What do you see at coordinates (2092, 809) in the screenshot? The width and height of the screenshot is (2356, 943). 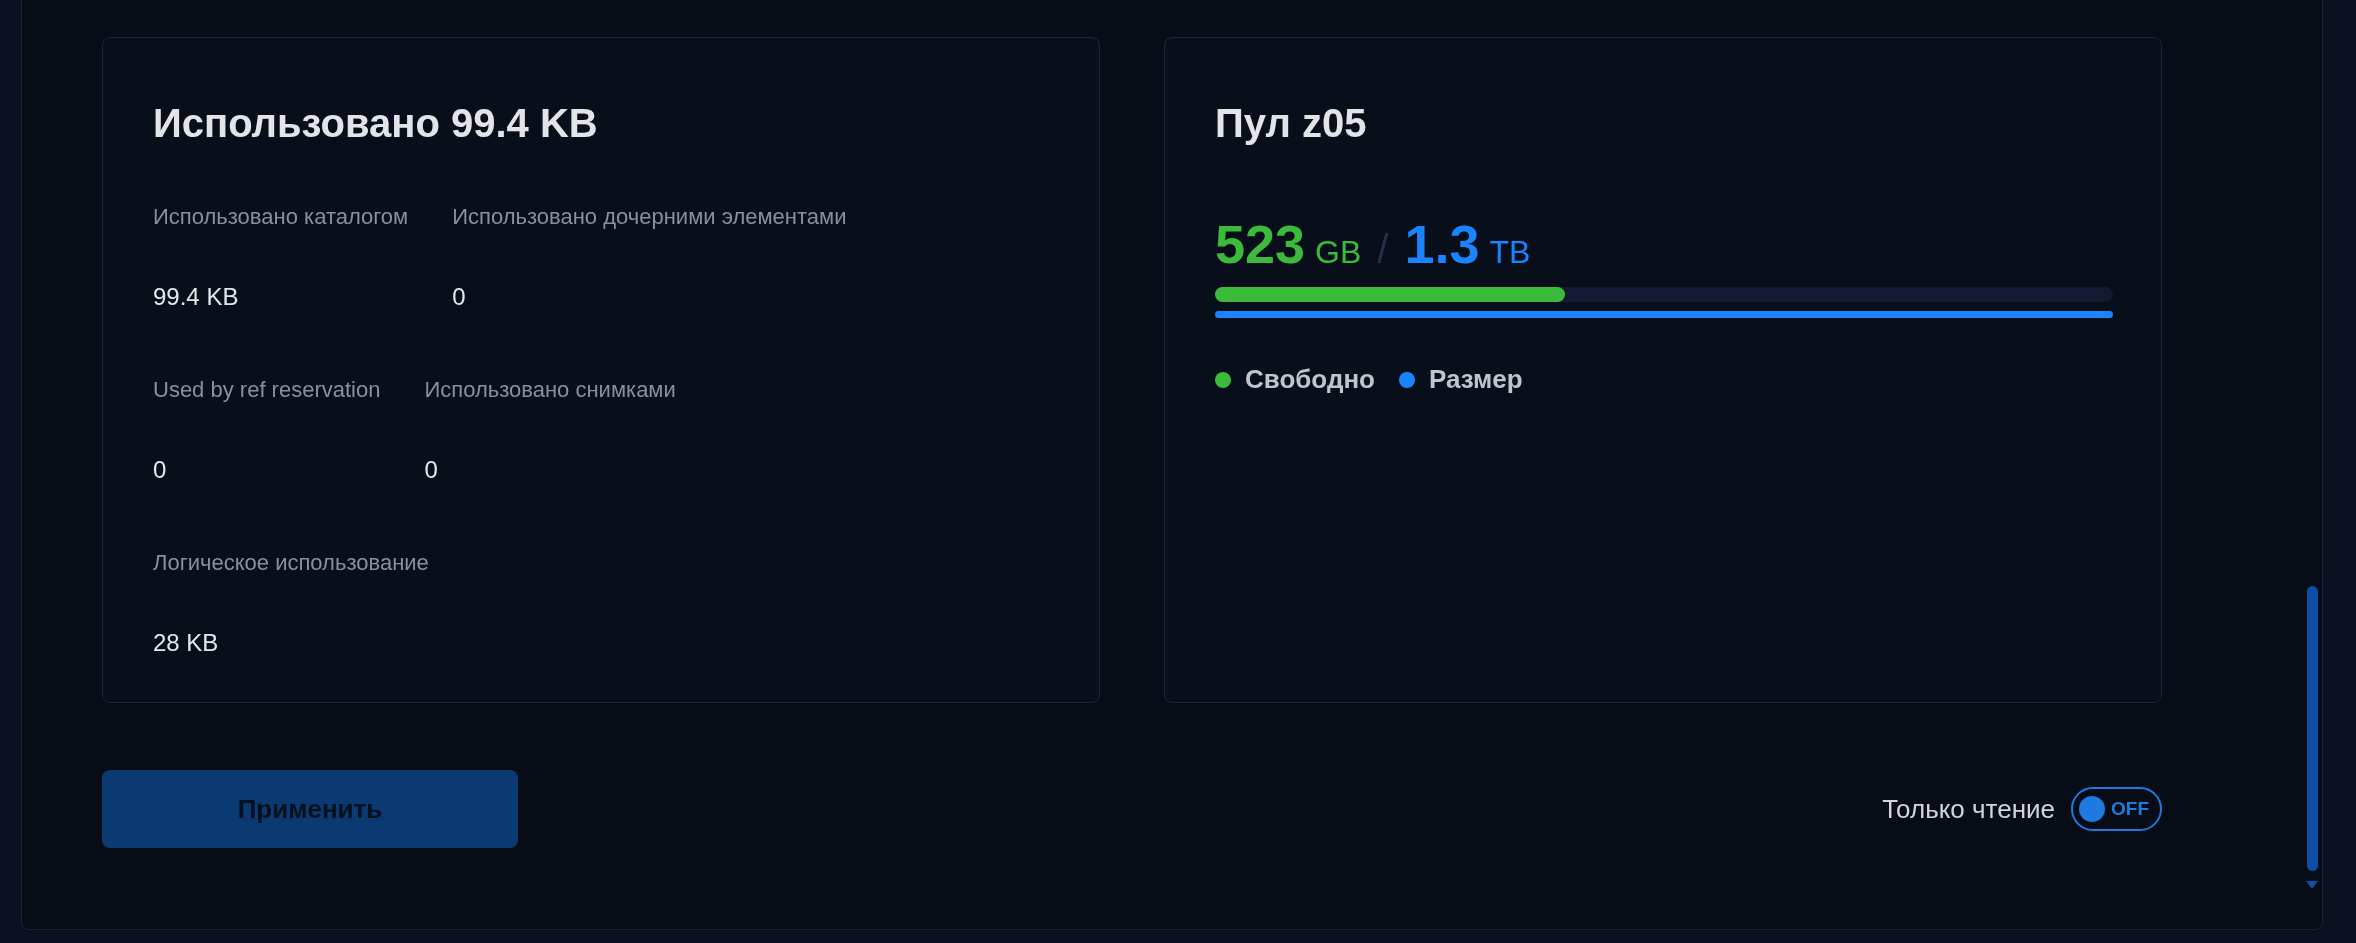 I see `toggle-knob` at bounding box center [2092, 809].